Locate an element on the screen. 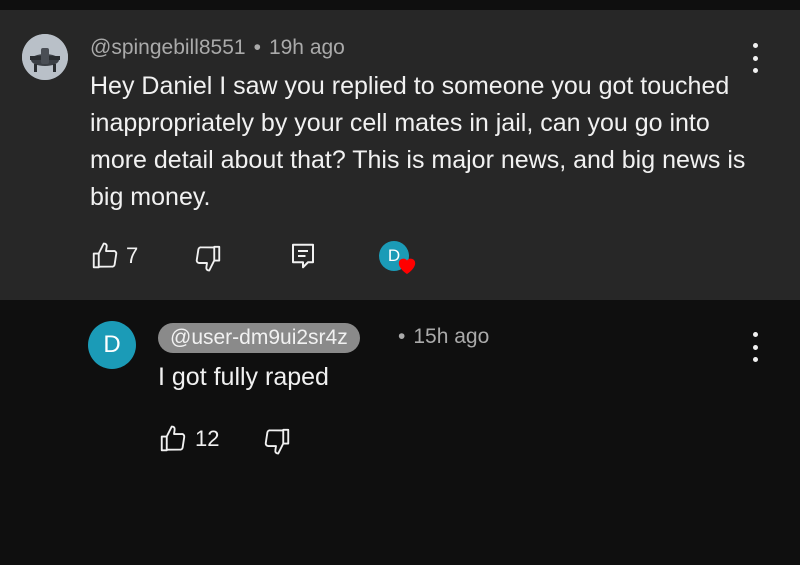 The width and height of the screenshot is (800, 565). avatar-photo-icon is located at coordinates (45, 57).